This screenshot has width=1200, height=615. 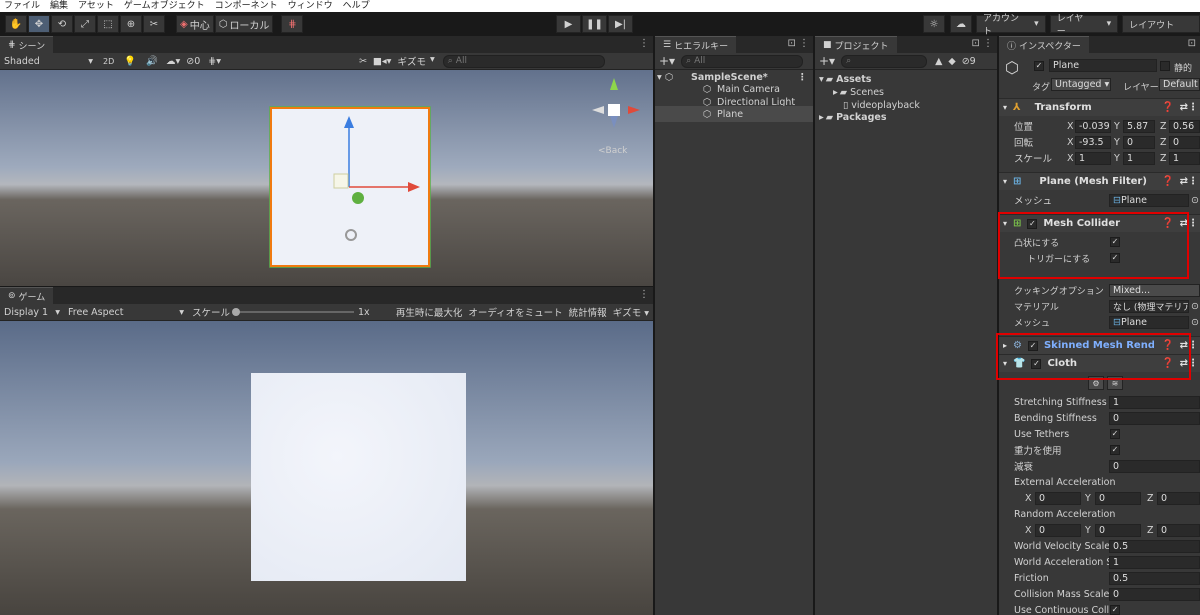 I want to click on menu-gameobject: ゲームオブジェクト, so click(x=164, y=6).